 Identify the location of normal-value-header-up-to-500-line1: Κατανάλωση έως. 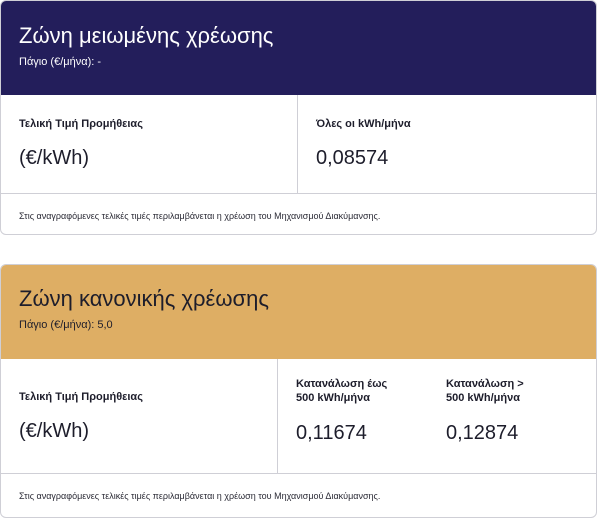
(342, 384).